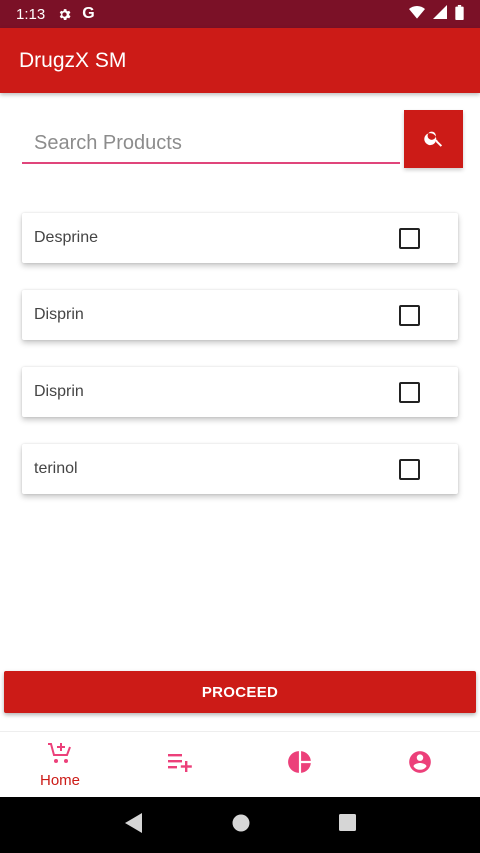  I want to click on search-input, so click(211, 144).